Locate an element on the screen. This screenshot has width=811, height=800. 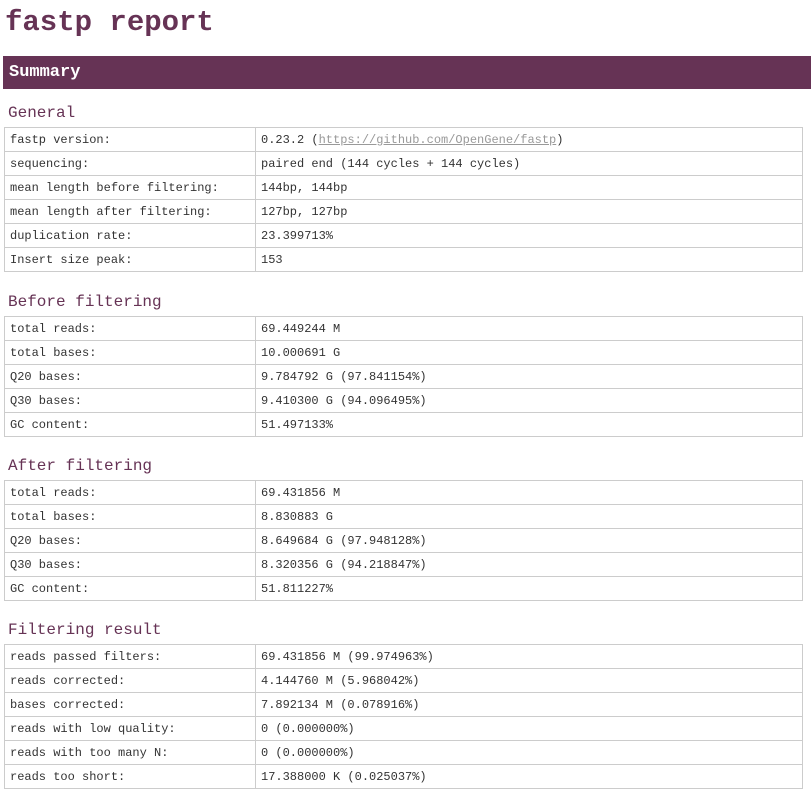
table-row: total bases: 8.830883 G is located at coordinates (403, 516).